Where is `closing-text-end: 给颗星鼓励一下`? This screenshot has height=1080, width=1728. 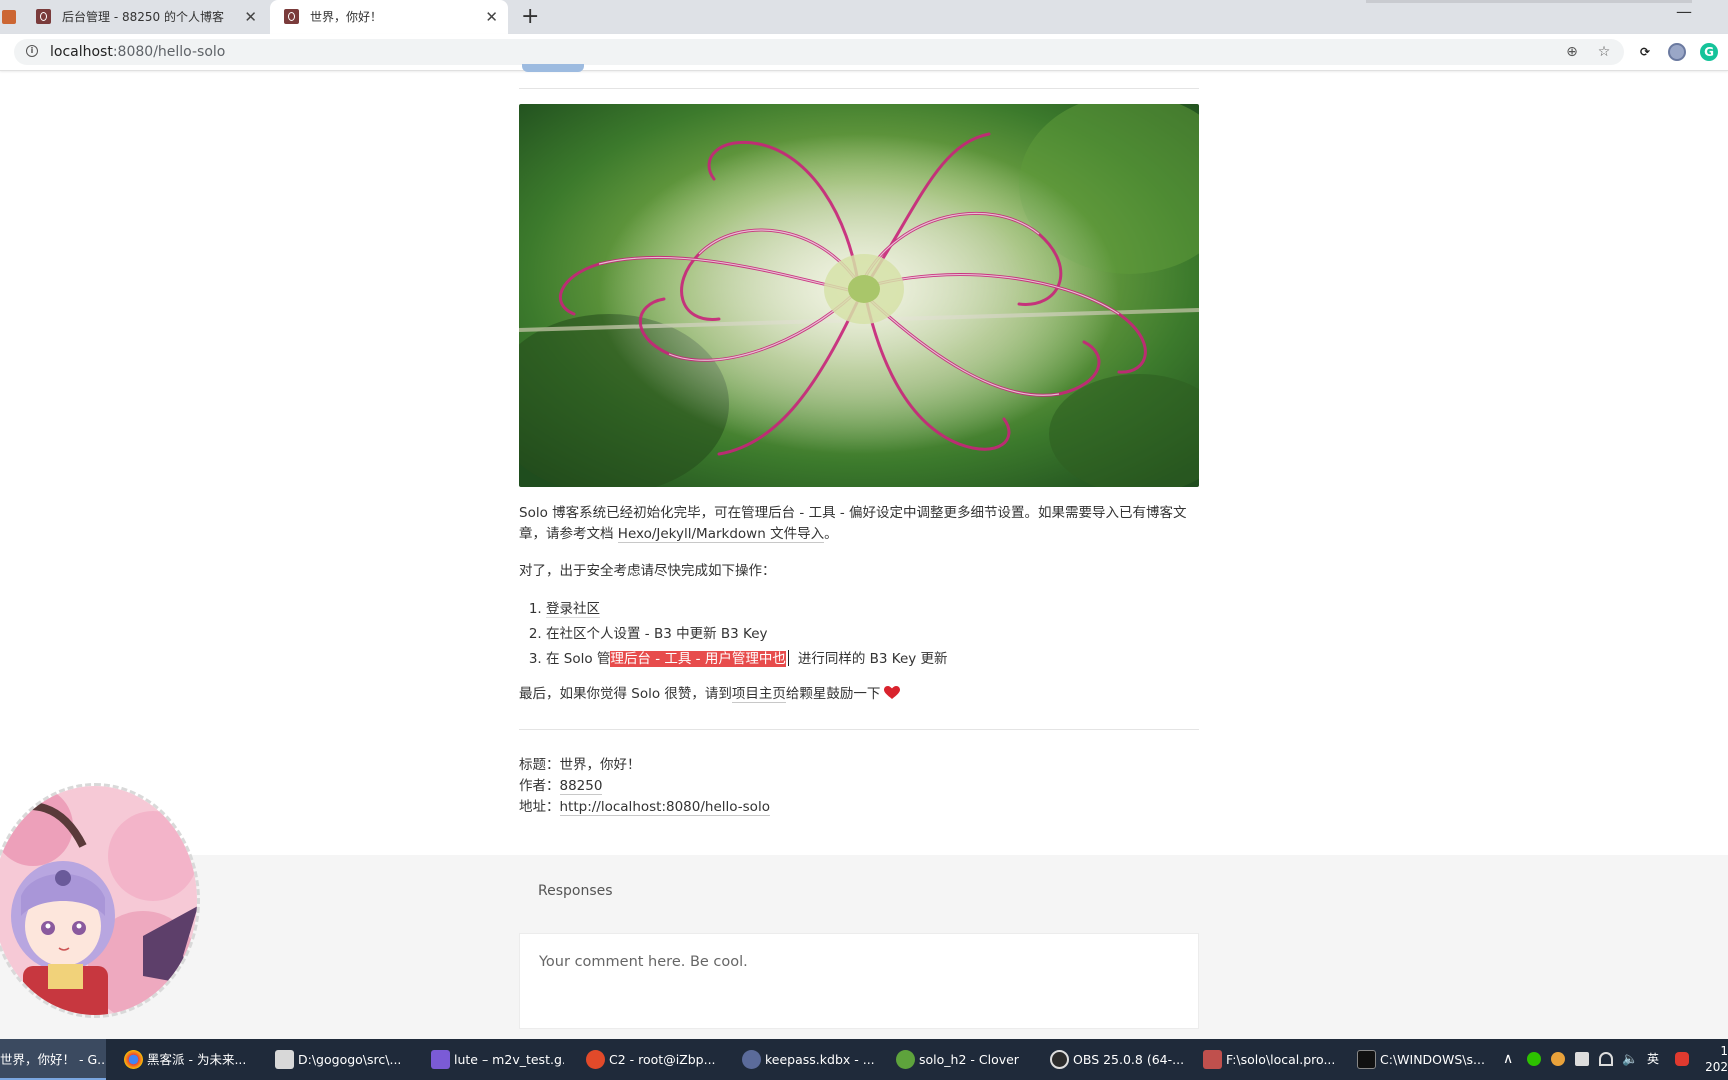 closing-text-end: 给颗星鼓励一下 is located at coordinates (833, 694).